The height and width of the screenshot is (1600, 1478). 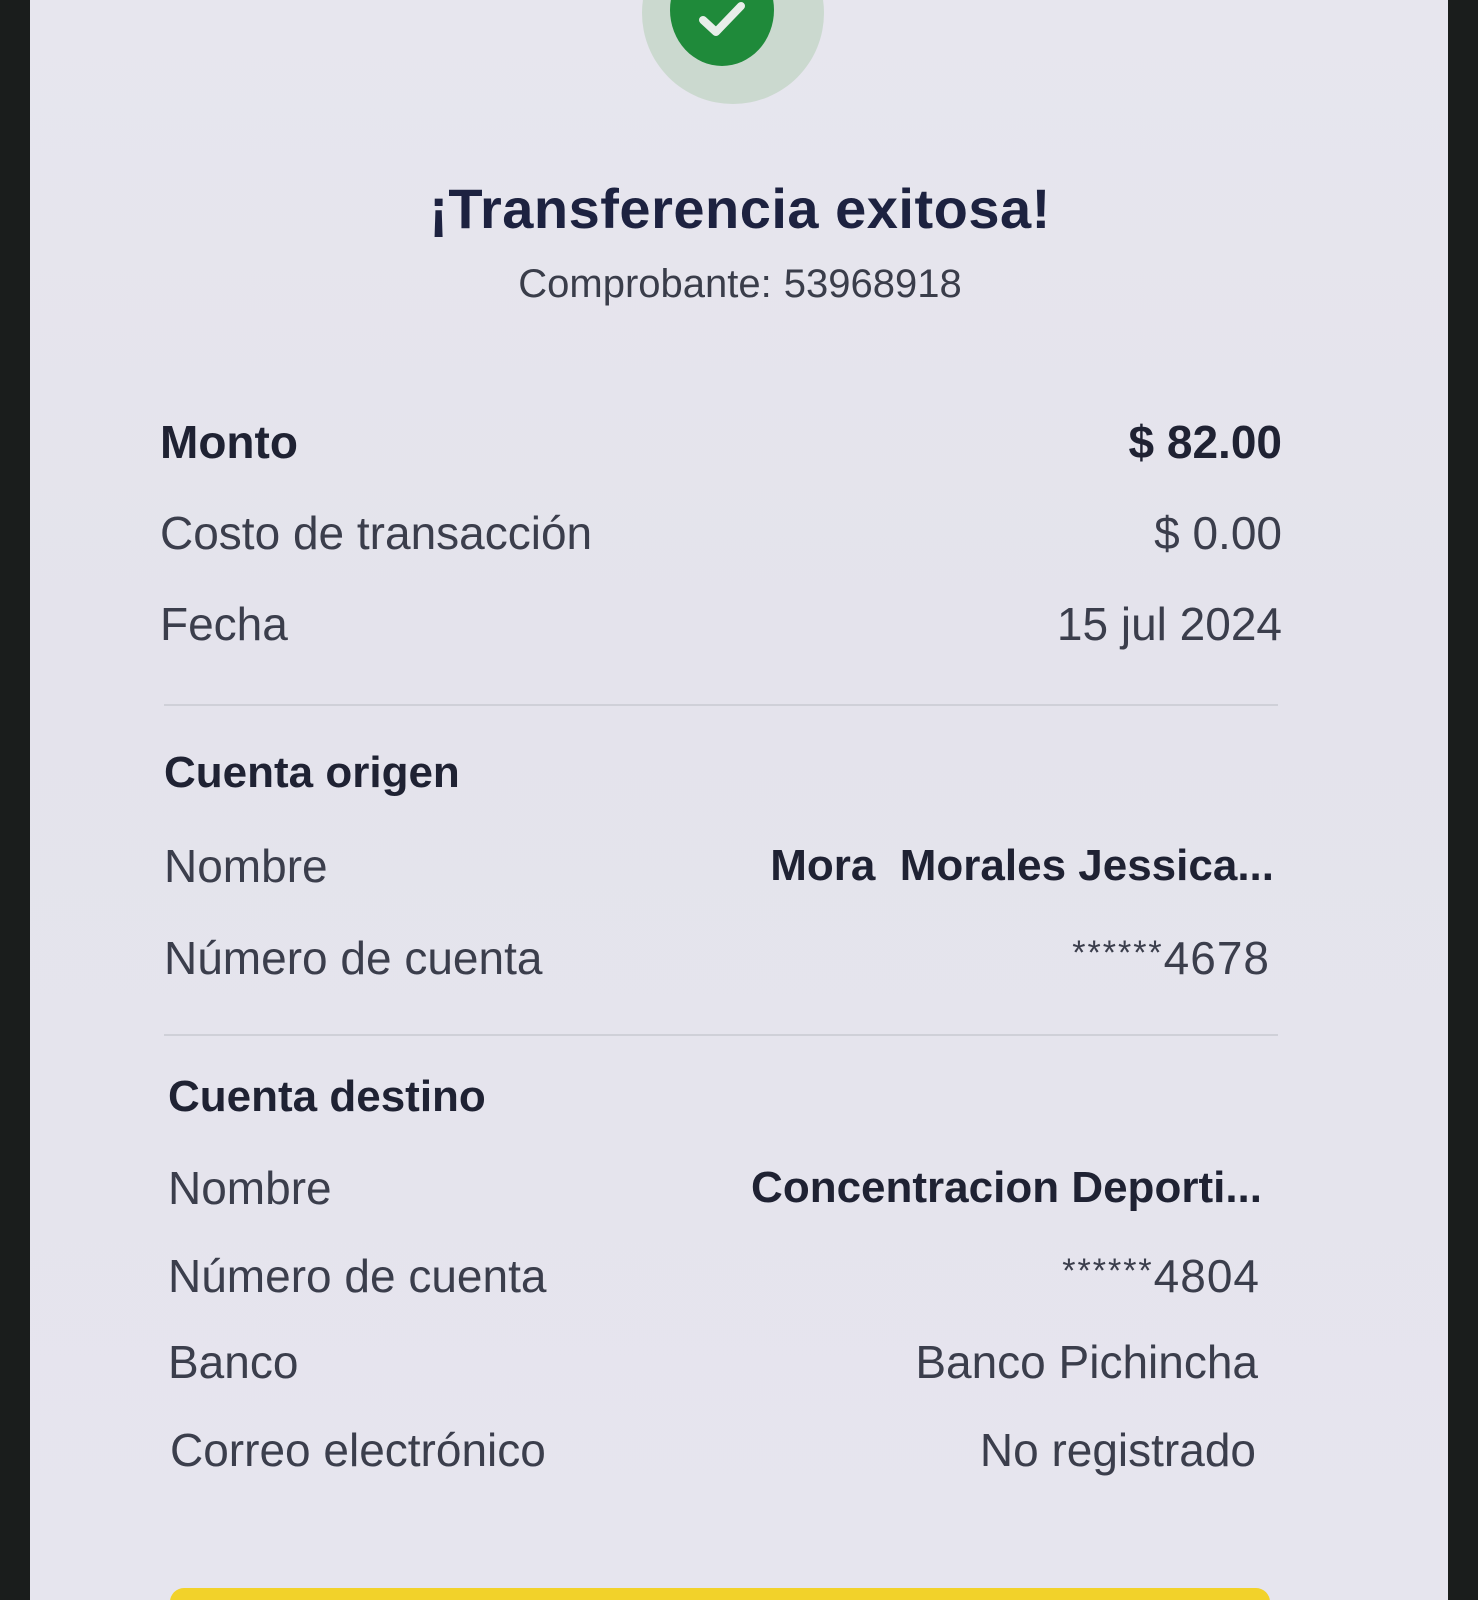 What do you see at coordinates (353, 958) in the screenshot?
I see `origin-account-label: Número de cuenta` at bounding box center [353, 958].